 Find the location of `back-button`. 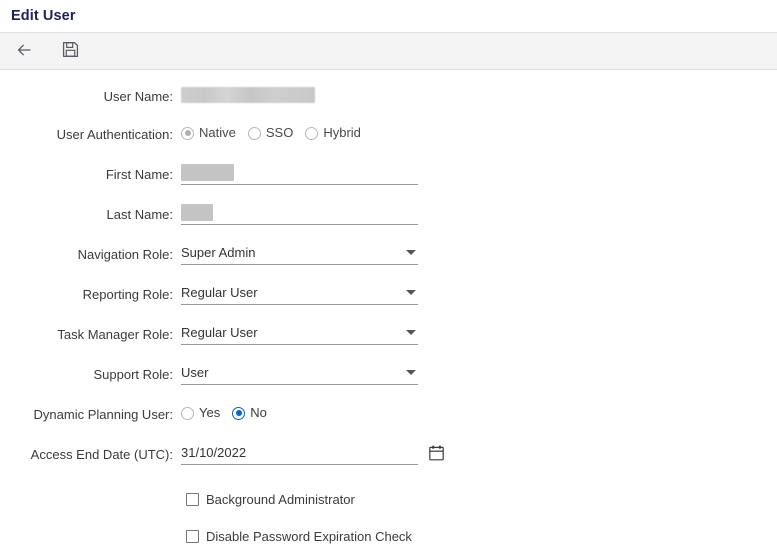

back-button is located at coordinates (24, 51).